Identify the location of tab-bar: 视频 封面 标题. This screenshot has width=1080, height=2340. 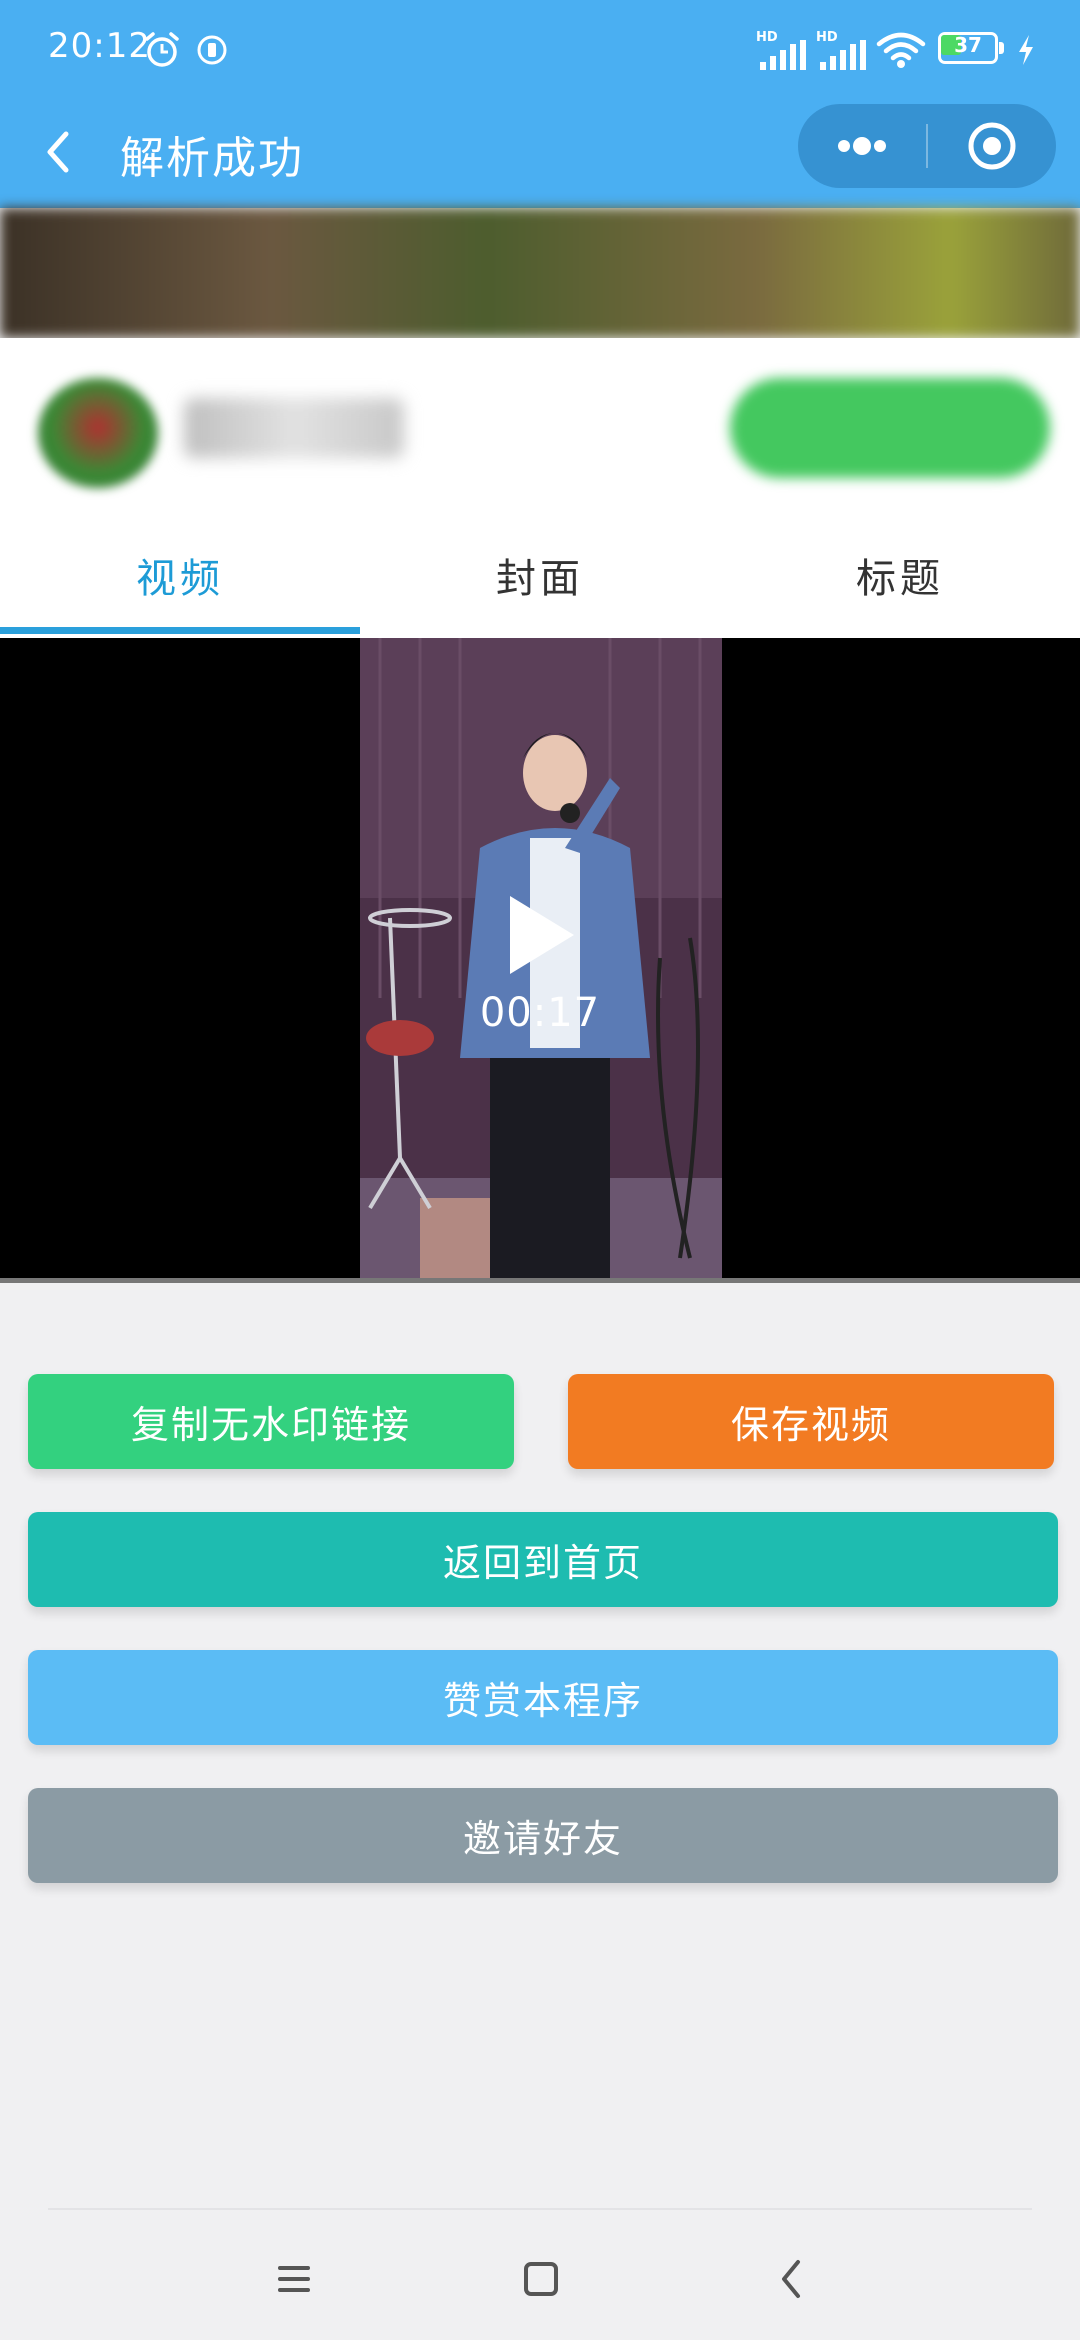
(540, 578).